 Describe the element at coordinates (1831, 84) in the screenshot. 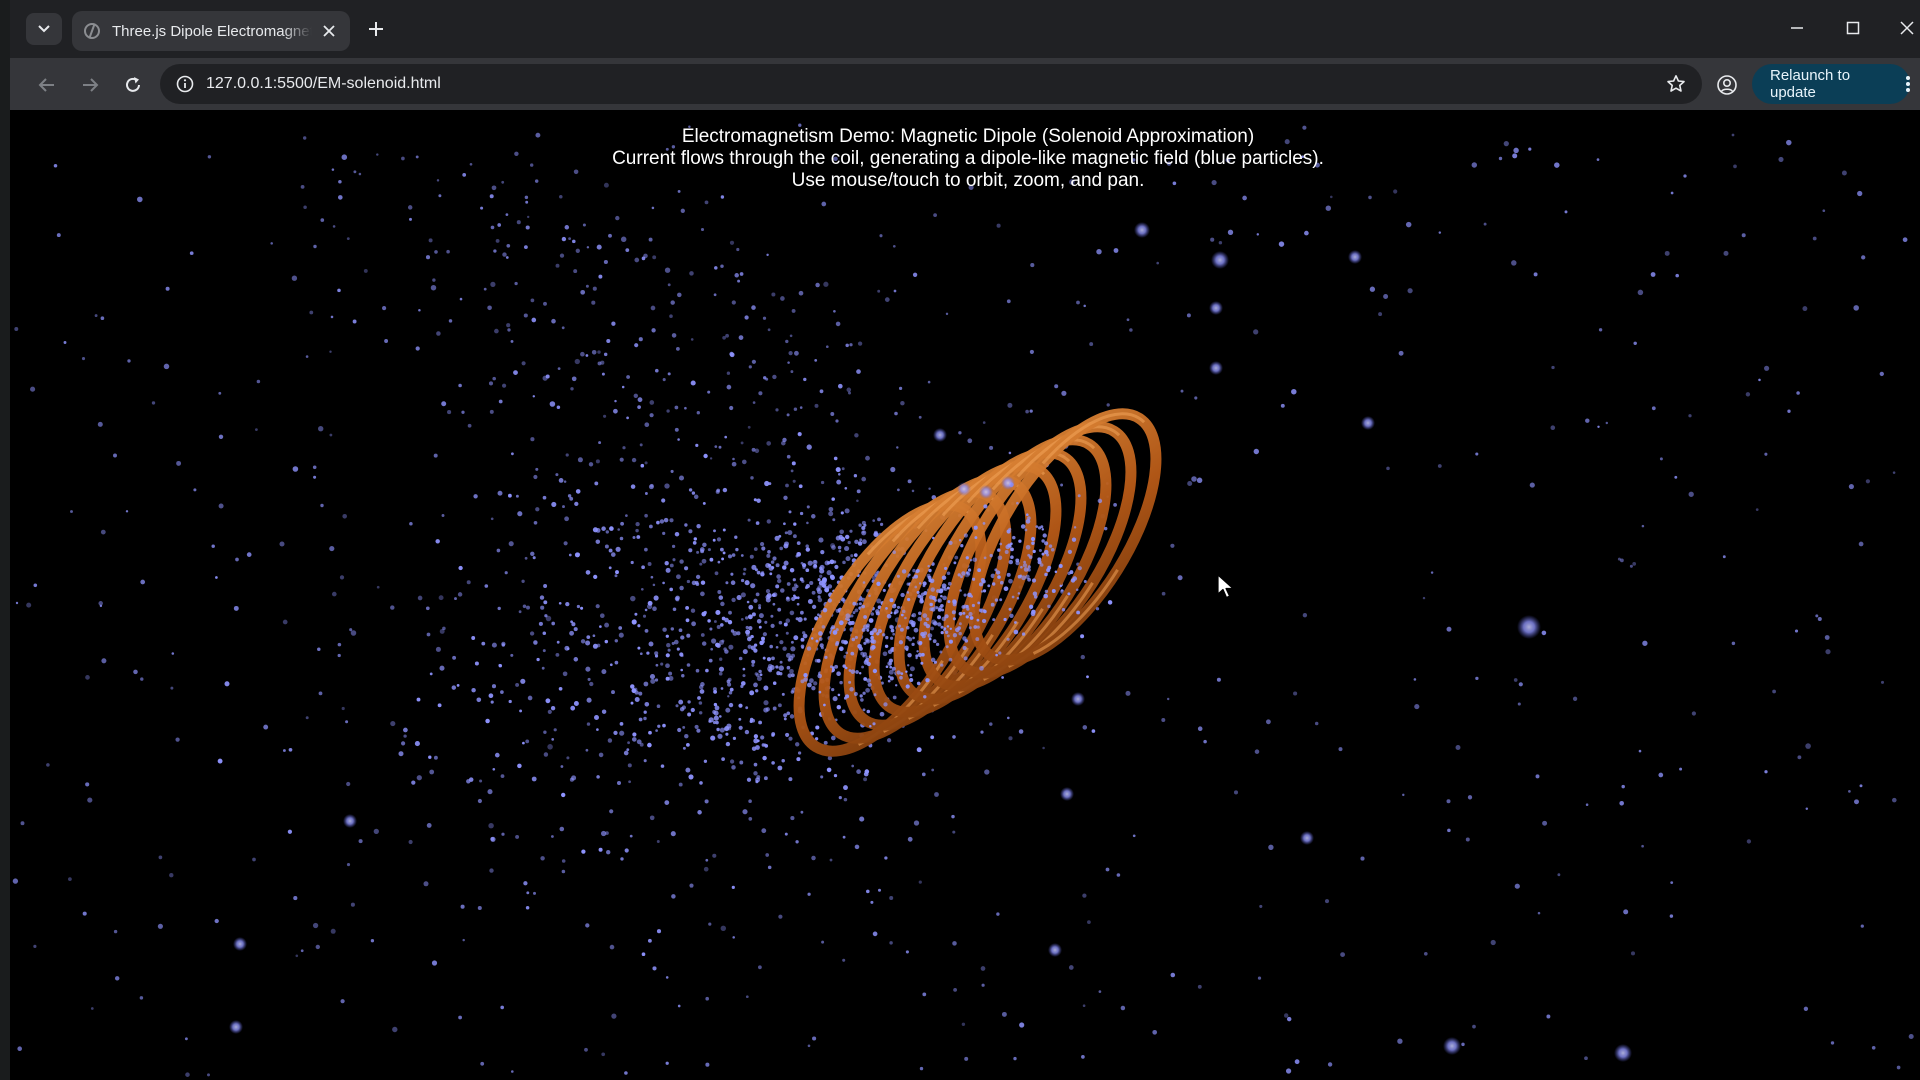

I see `relaunch-button: Relaunch to update` at that location.